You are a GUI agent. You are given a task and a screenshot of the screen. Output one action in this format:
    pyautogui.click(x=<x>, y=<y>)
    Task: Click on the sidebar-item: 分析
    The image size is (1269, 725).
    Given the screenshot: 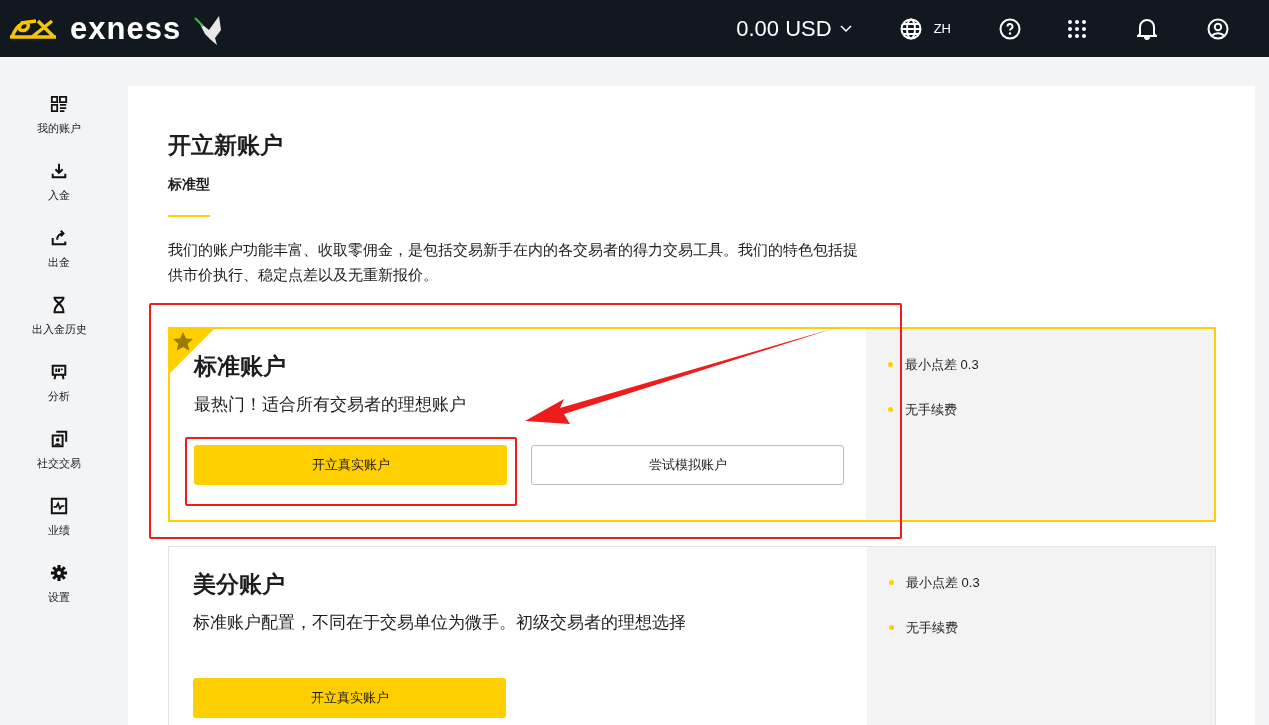 What is the action you would take?
    pyautogui.click(x=59, y=388)
    